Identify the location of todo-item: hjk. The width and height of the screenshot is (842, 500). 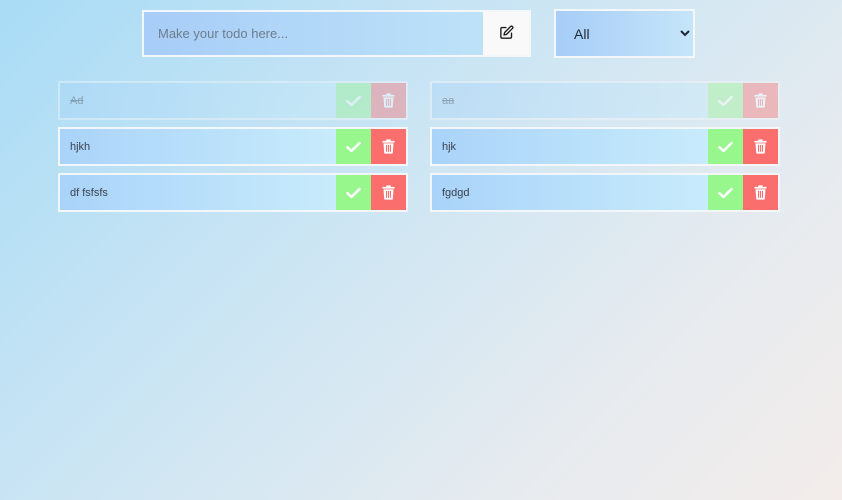
(605, 146).